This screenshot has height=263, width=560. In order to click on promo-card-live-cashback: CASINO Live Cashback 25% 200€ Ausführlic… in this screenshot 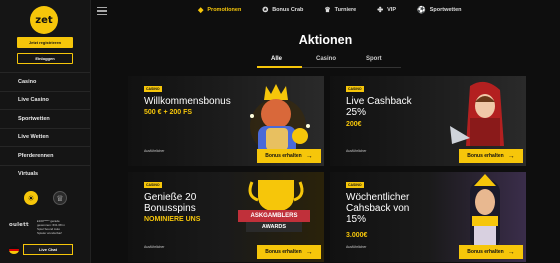, I will do `click(428, 121)`.